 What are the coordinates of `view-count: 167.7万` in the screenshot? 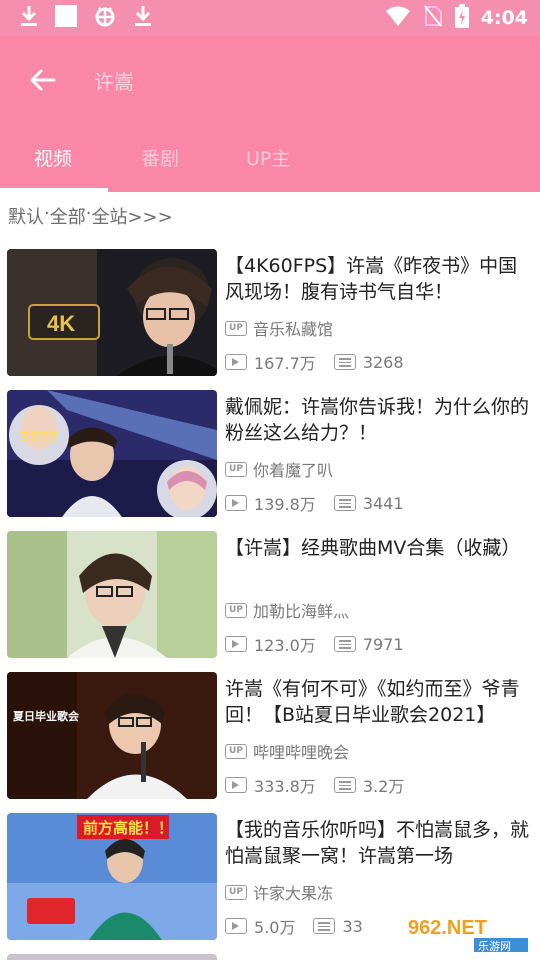 It's located at (285, 363).